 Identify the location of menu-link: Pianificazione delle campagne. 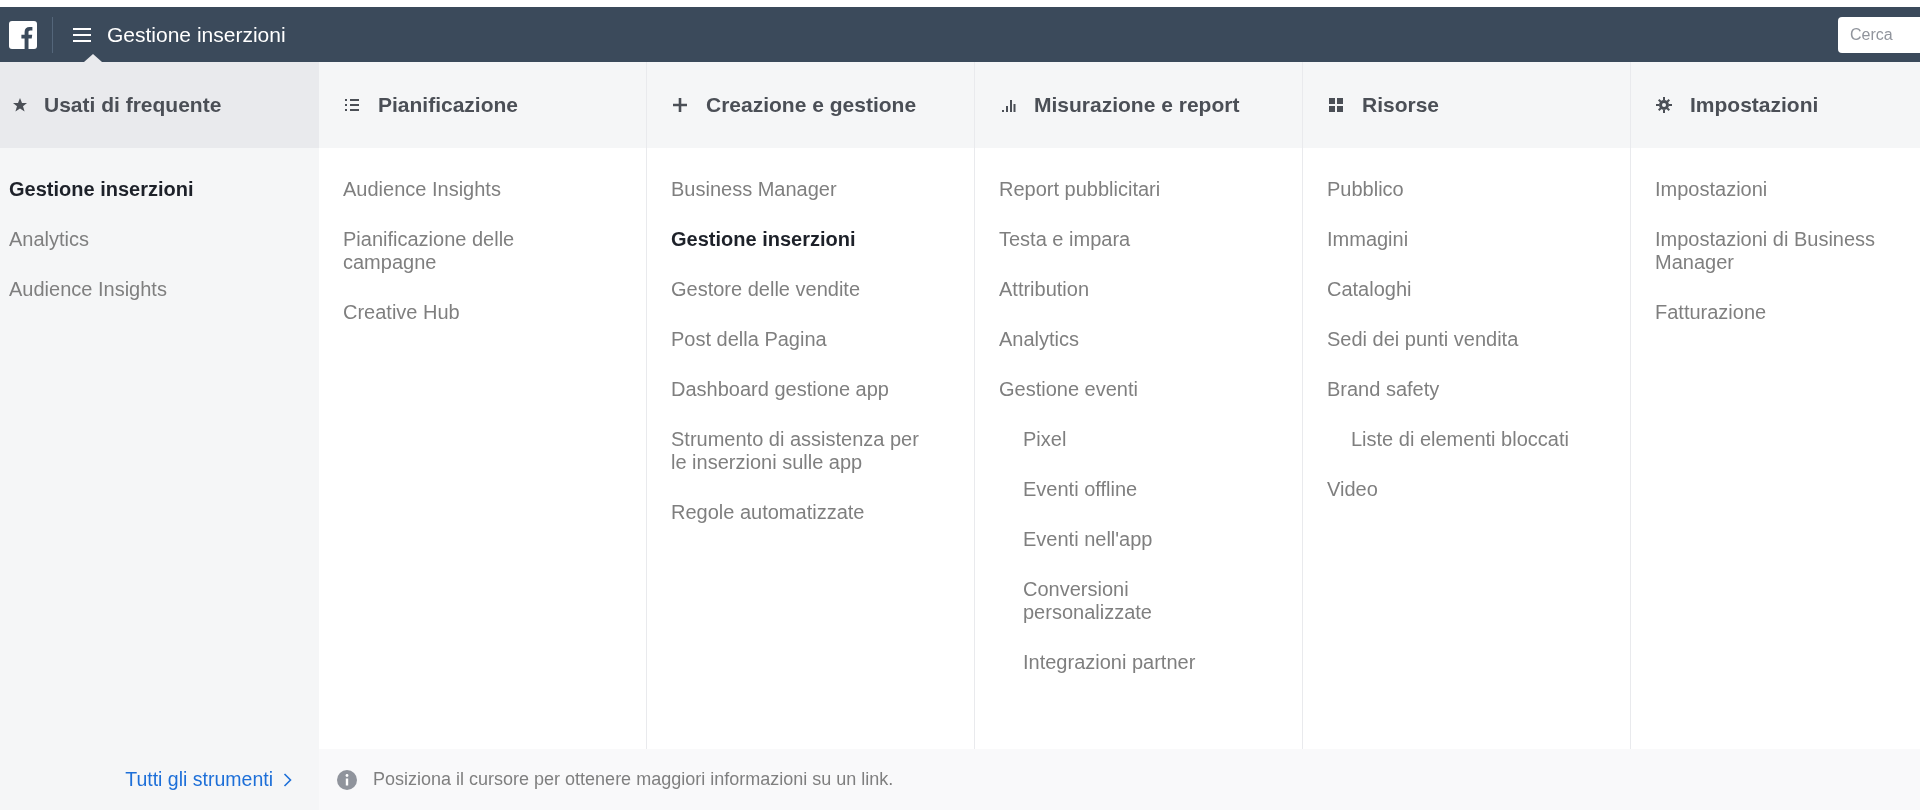
(479, 251).